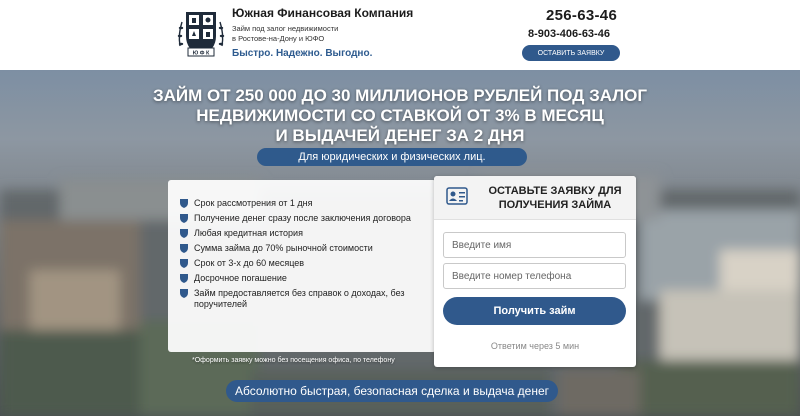  I want to click on phone-mobile: 8-903-406-63-46, so click(569, 34).